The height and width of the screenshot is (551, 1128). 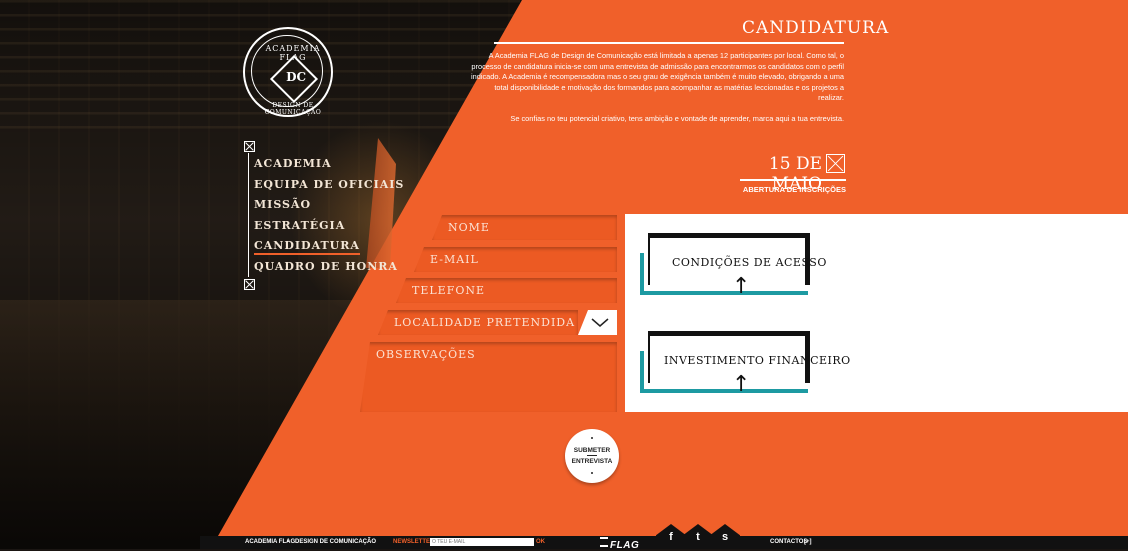 What do you see at coordinates (482, 542) in the screenshot?
I see `newsletter-email-input` at bounding box center [482, 542].